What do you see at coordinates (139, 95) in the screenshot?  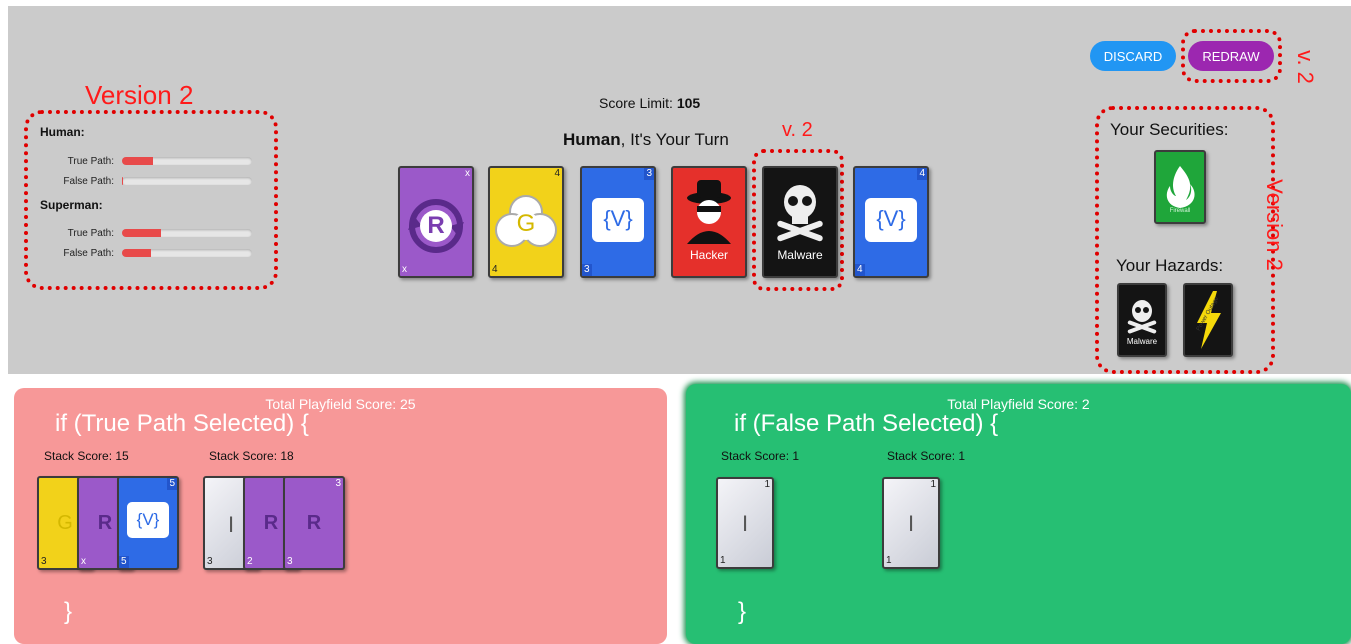 I see `annotation-version2-players: Version 2` at bounding box center [139, 95].